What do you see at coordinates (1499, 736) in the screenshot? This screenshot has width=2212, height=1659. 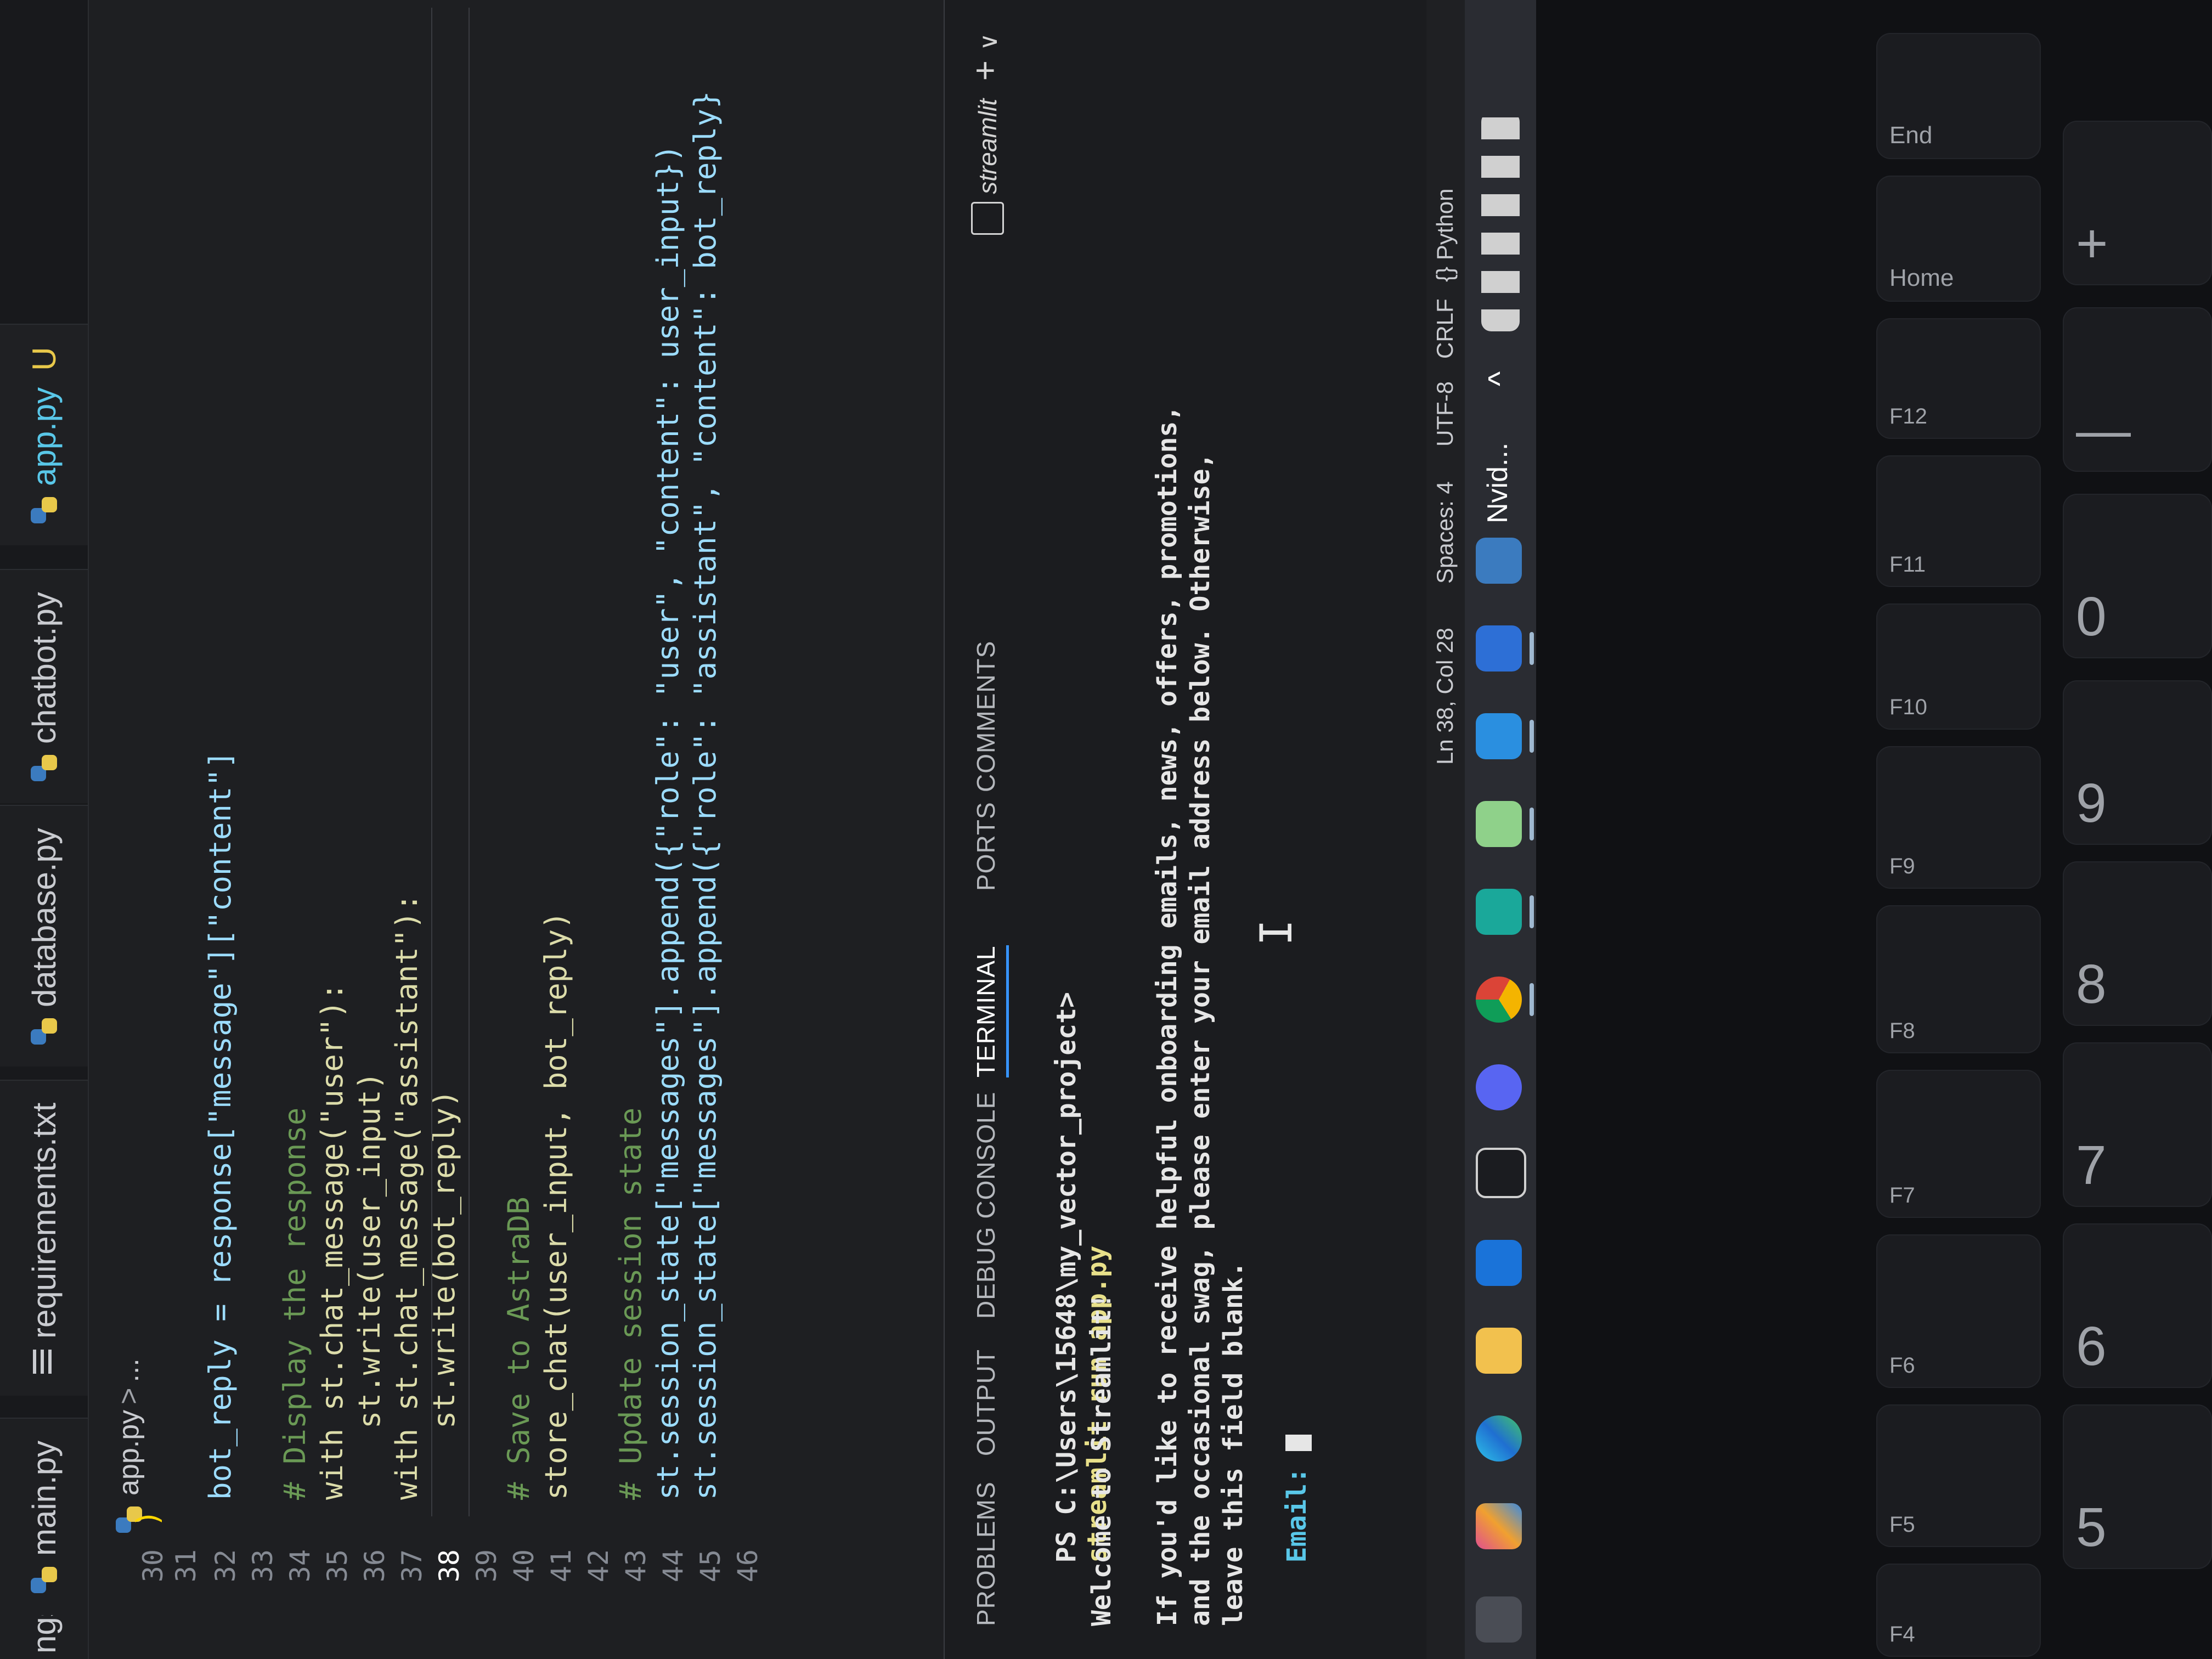 I see `vscode-icon` at bounding box center [1499, 736].